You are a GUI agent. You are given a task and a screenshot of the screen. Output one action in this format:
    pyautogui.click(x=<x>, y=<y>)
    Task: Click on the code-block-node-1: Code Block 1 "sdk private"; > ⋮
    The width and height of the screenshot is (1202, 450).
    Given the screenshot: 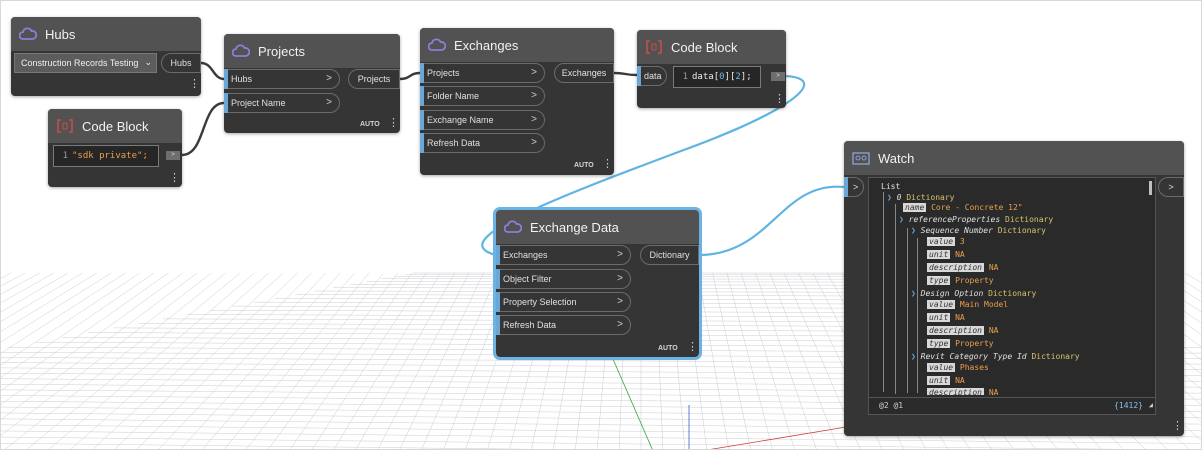 What is the action you would take?
    pyautogui.click(x=115, y=148)
    